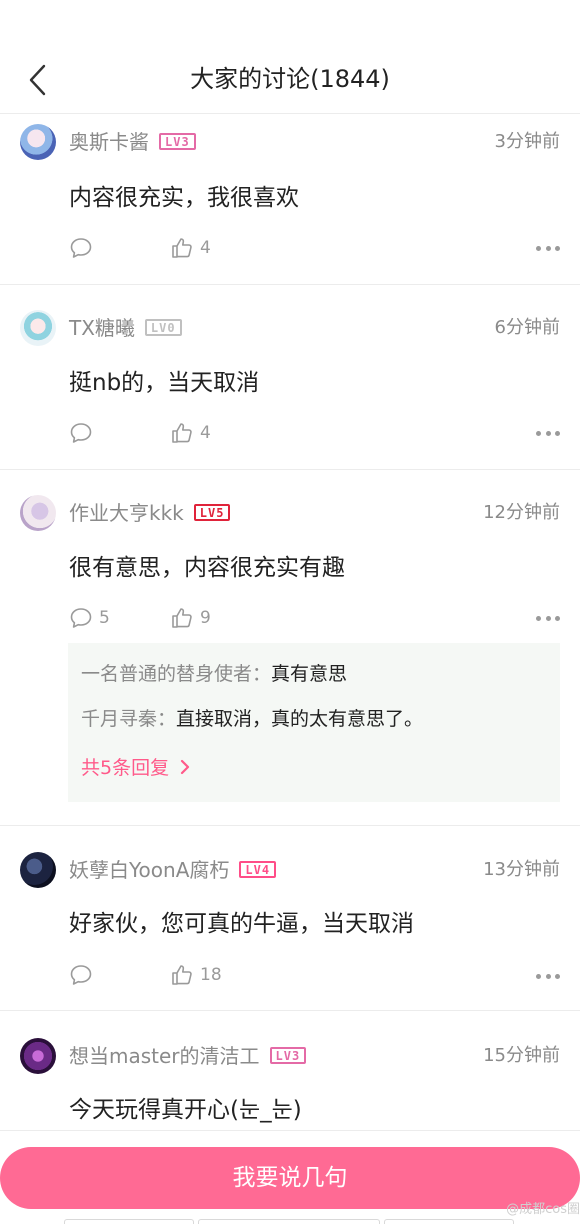  Describe the element at coordinates (258, 869) in the screenshot. I see `level-badge: LV4` at that location.